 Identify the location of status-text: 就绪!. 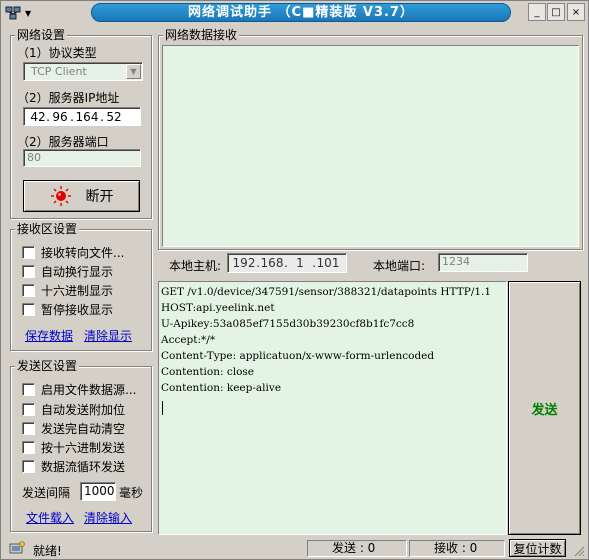
(47, 551).